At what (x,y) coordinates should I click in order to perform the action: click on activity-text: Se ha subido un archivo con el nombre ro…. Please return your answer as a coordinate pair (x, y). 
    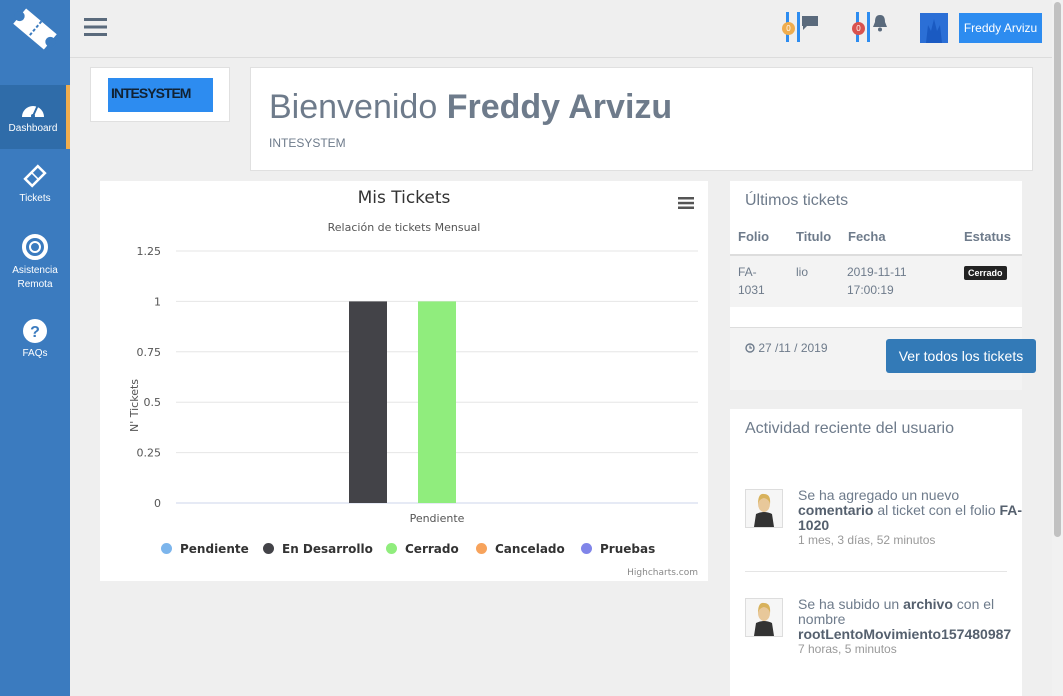
    Looking at the image, I should click on (916, 627).